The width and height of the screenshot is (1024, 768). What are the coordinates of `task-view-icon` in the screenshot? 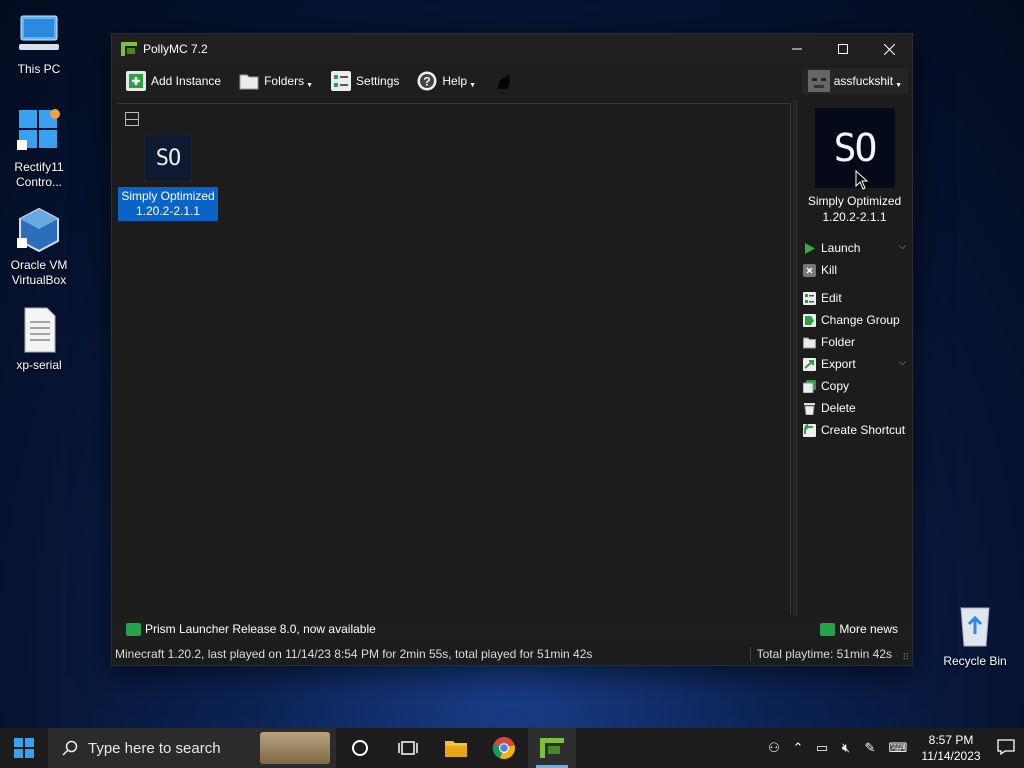 It's located at (408, 748).